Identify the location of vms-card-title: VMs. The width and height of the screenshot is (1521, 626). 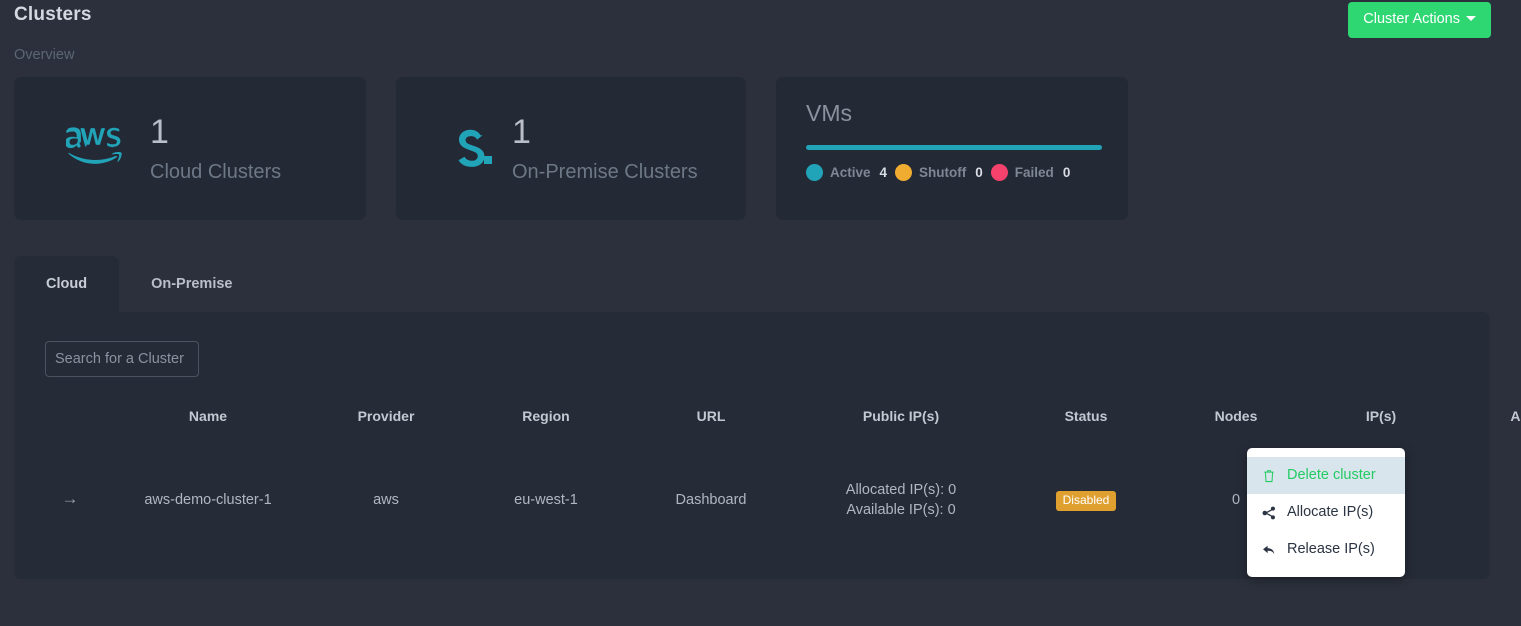
(829, 113).